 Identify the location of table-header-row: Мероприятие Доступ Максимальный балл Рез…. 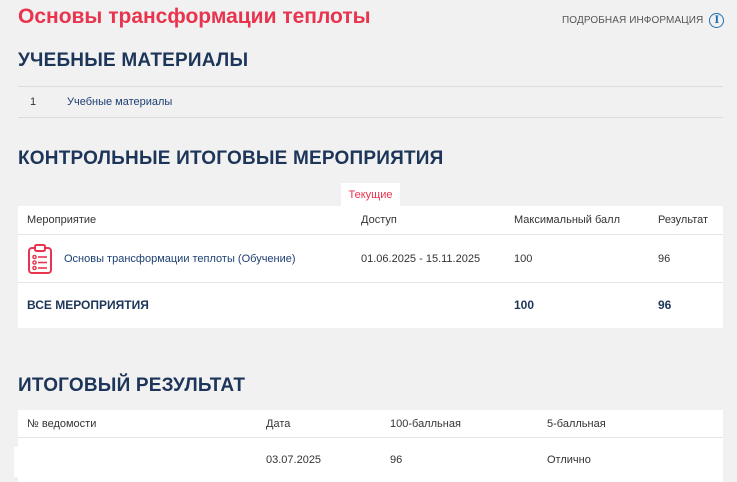
(370, 220).